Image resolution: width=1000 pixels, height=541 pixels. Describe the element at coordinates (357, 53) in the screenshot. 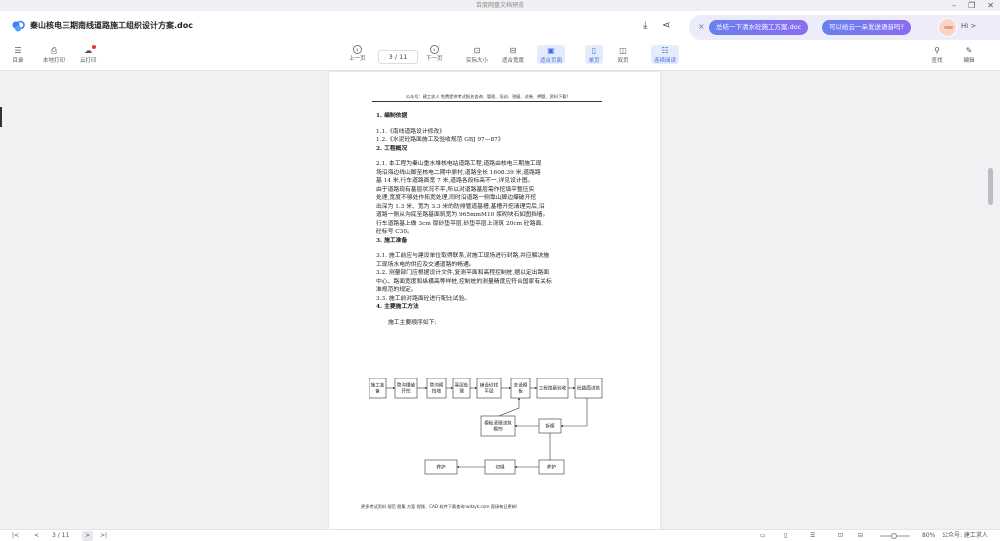

I see `prev-page-button: ‹ 上一页` at that location.